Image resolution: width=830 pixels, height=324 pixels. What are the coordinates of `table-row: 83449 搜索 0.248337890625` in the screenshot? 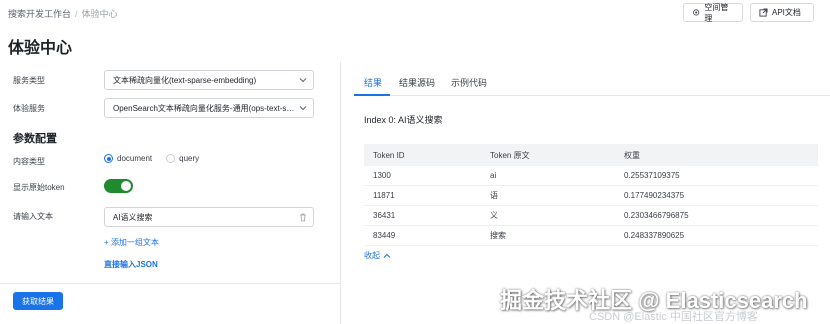 It's located at (591, 236).